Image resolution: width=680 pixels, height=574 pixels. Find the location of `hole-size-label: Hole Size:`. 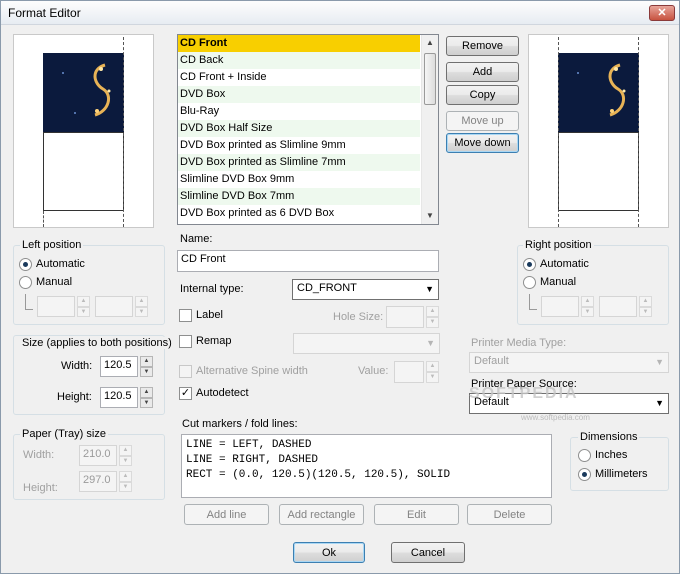

hole-size-label: Hole Size: is located at coordinates (358, 317).